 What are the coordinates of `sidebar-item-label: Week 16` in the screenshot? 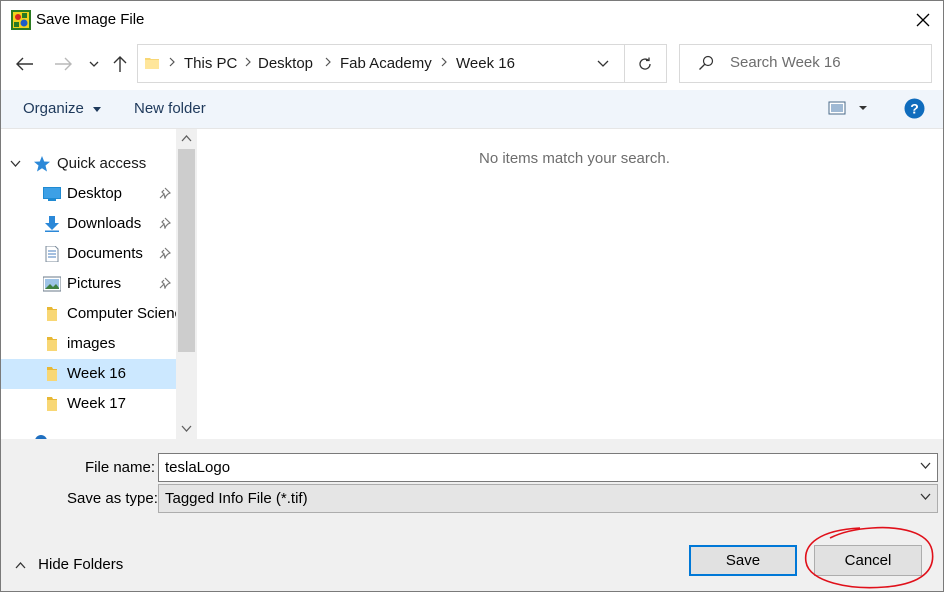 It's located at (96, 373).